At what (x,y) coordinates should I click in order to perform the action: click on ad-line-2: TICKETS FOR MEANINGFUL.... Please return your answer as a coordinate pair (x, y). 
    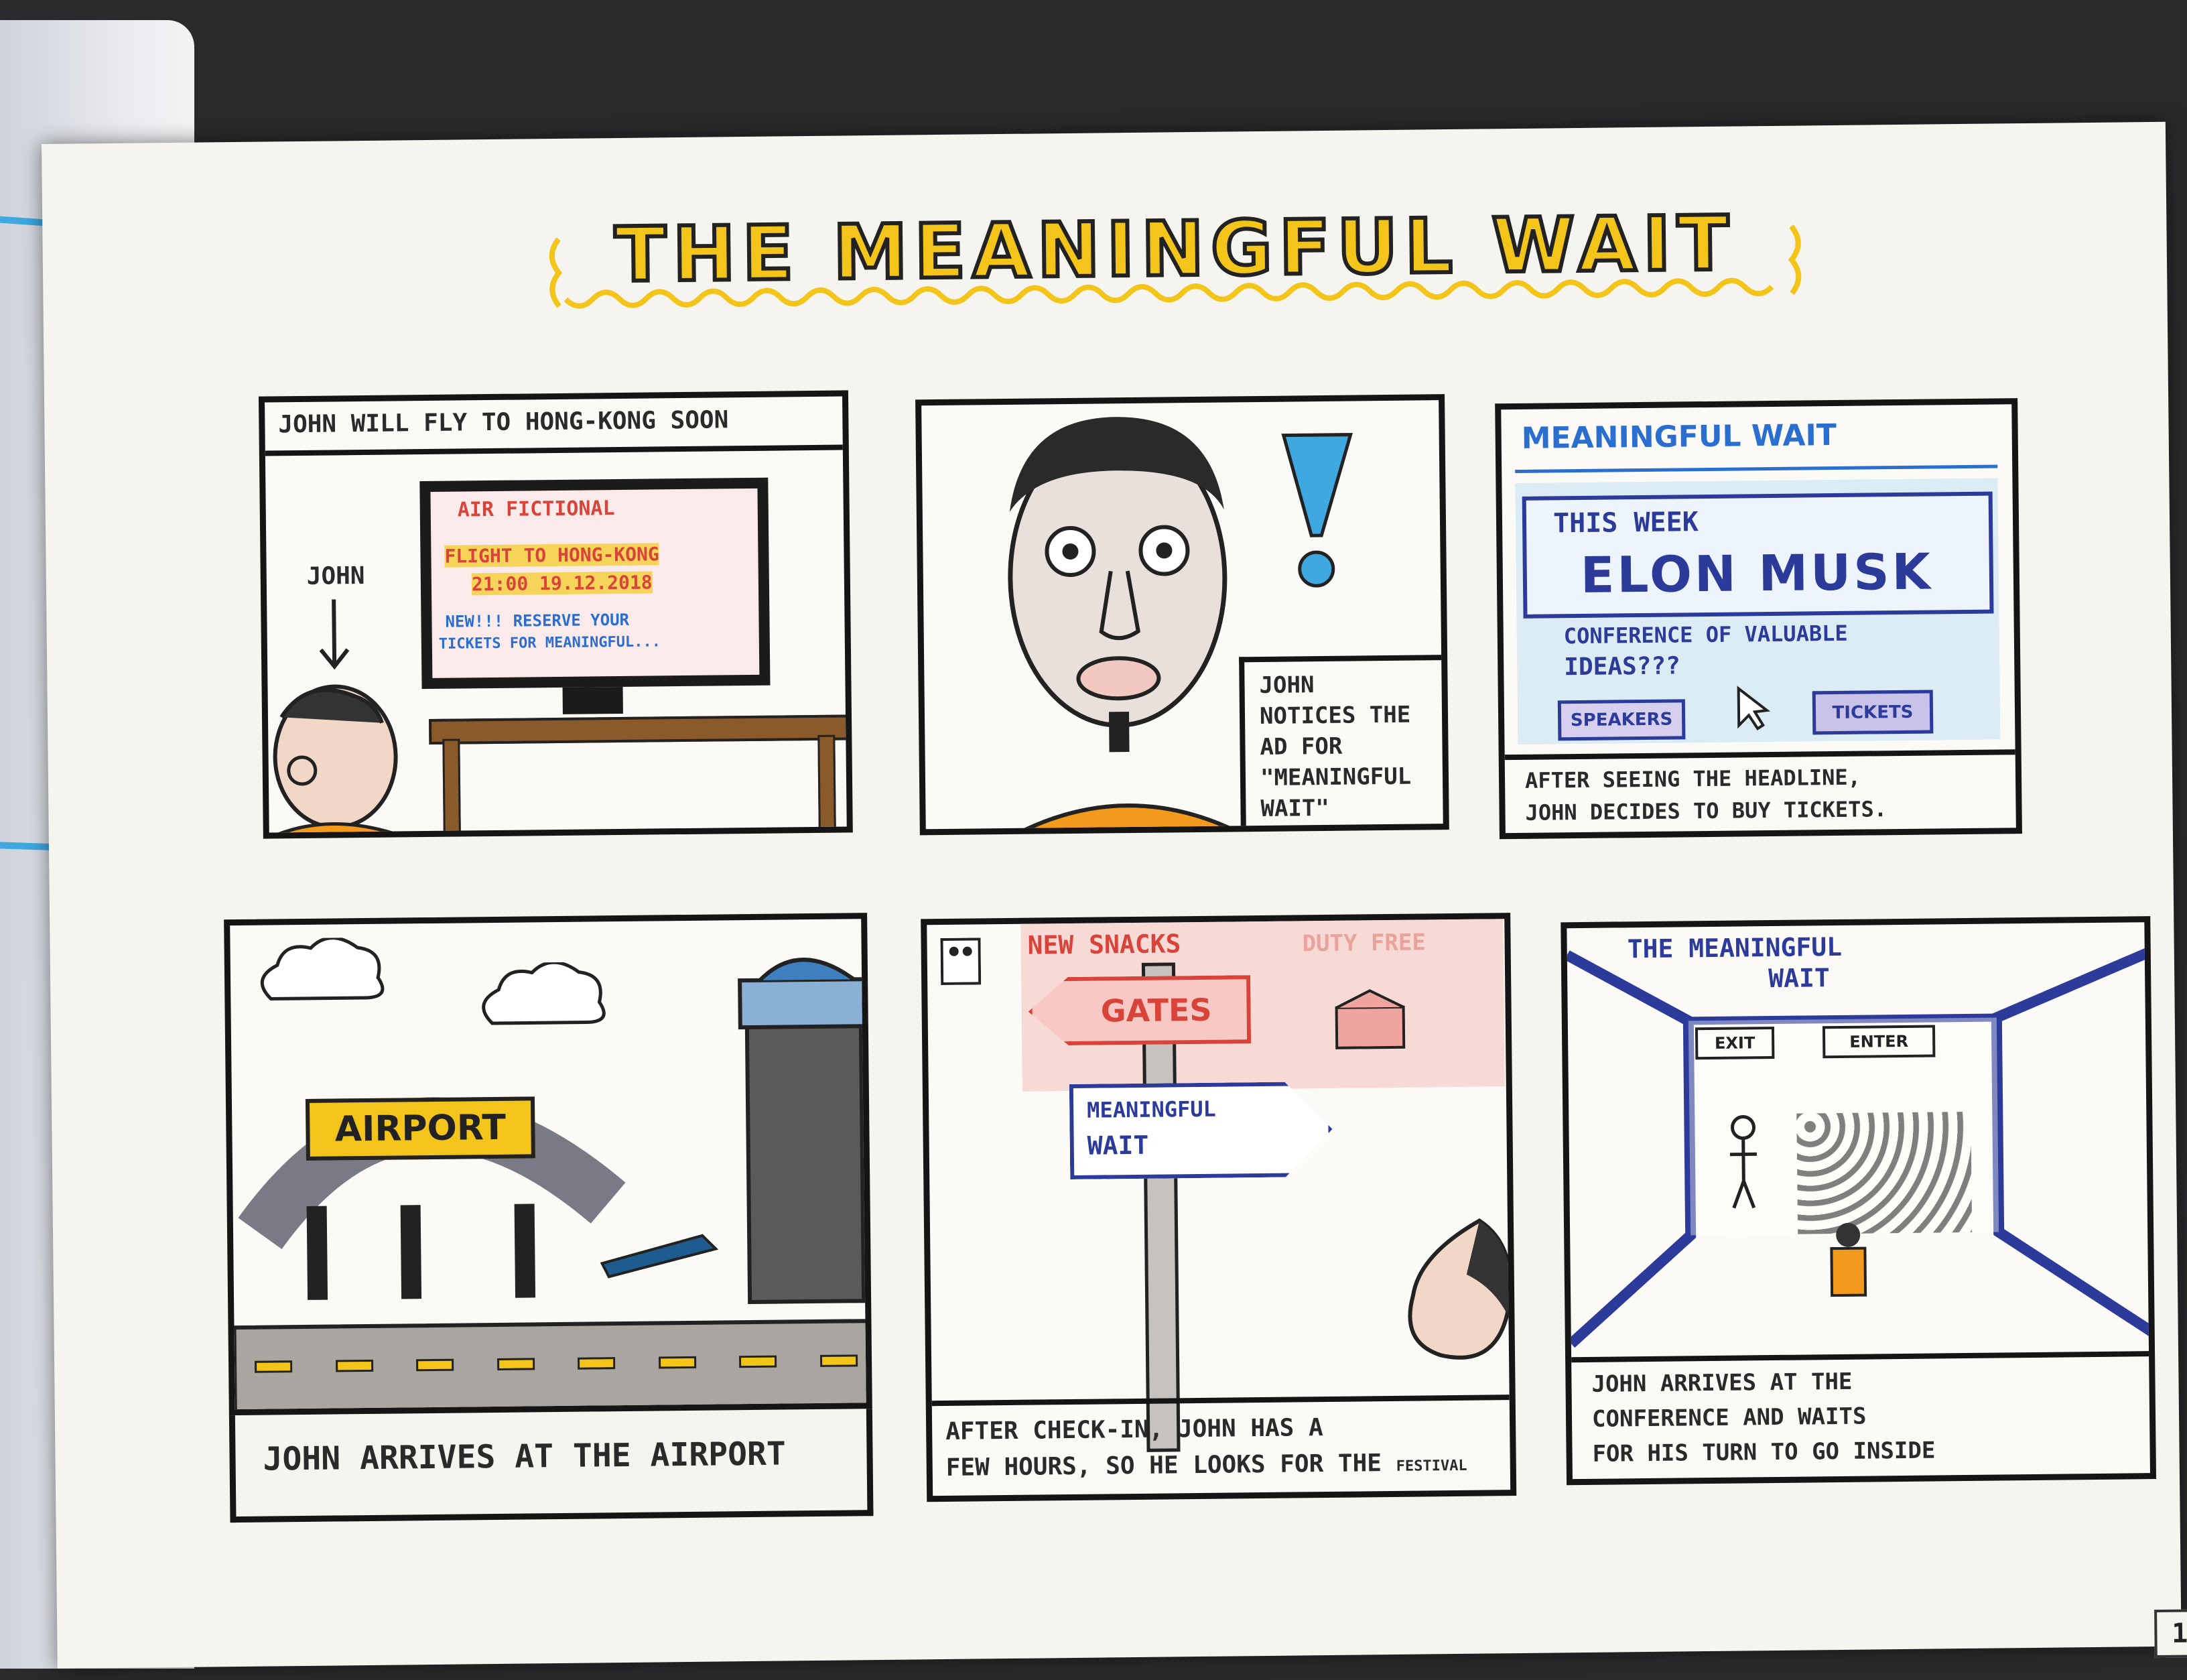
    Looking at the image, I should click on (549, 643).